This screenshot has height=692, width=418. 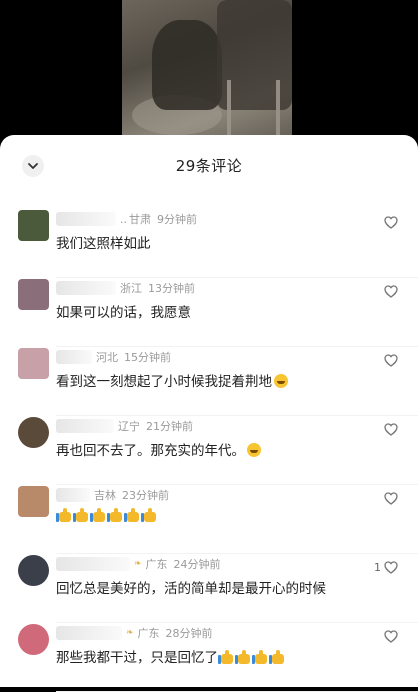 I want to click on comment-location: 甘肃, so click(x=140, y=219).